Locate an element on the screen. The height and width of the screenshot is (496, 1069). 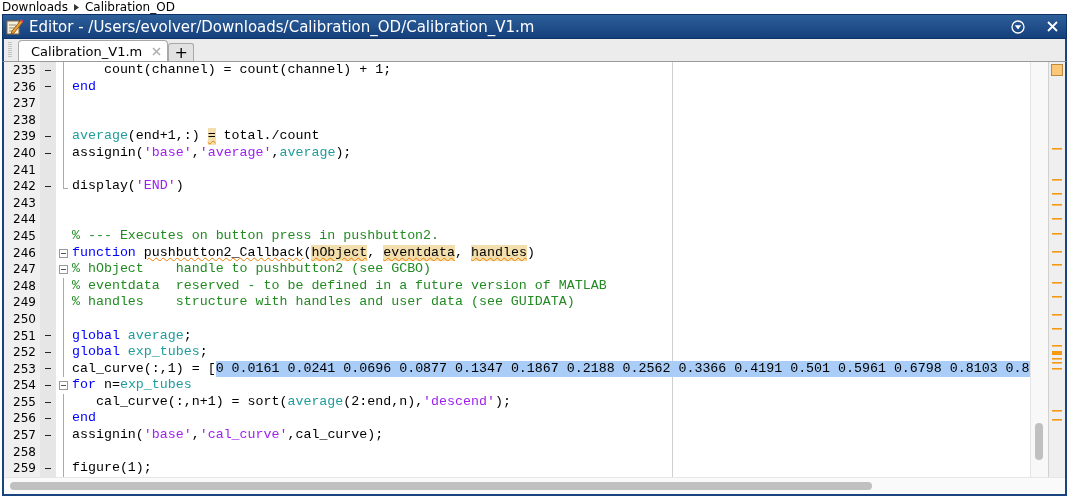
horizontal-scrollbar is located at coordinates (534, 485).